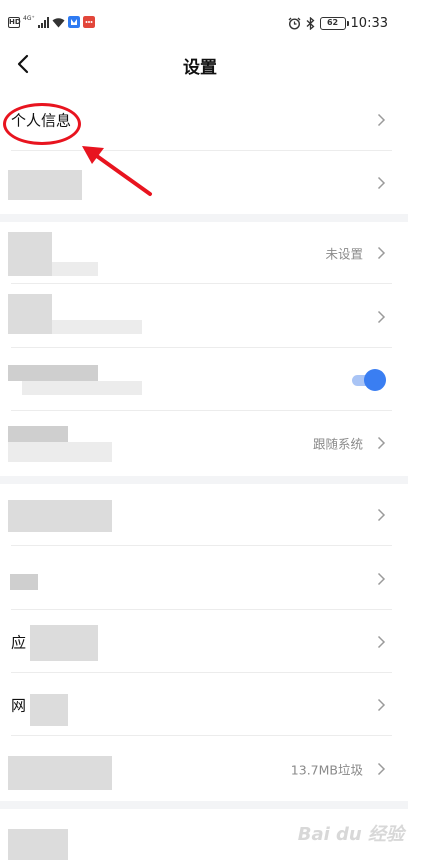  I want to click on message-notification-icon, so click(88, 22).